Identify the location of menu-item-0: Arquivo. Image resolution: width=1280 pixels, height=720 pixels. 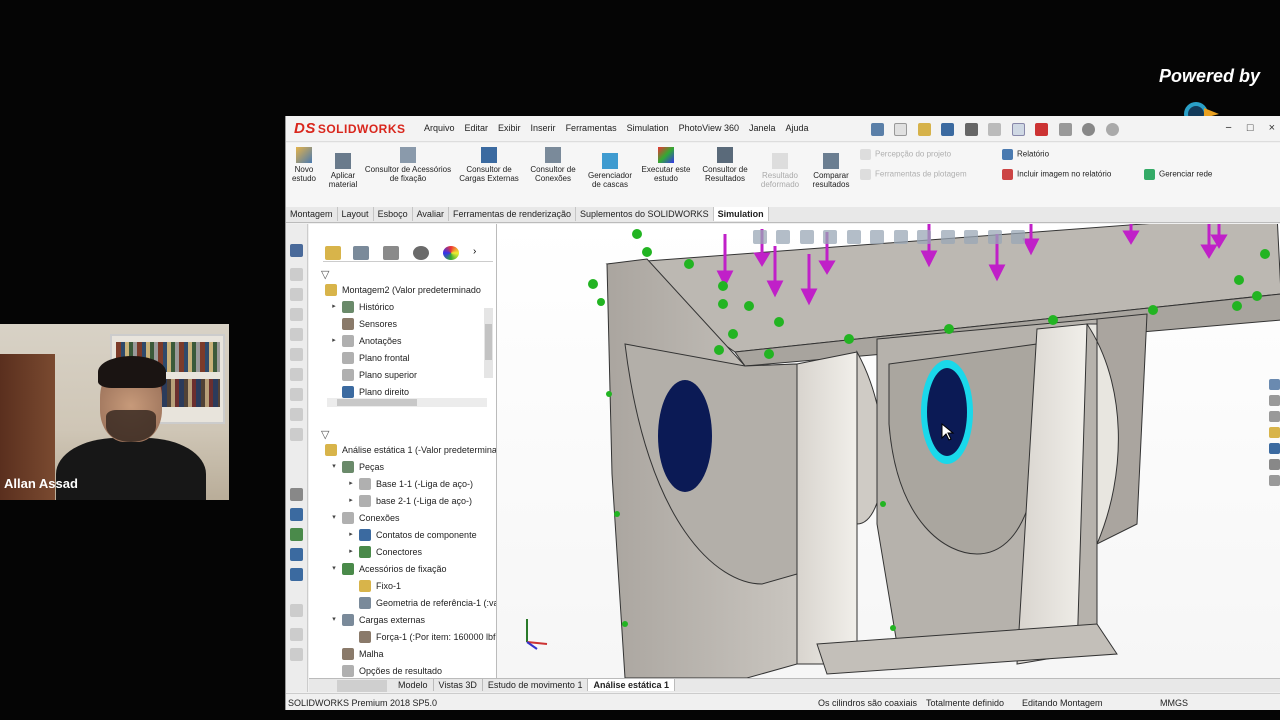
(439, 128).